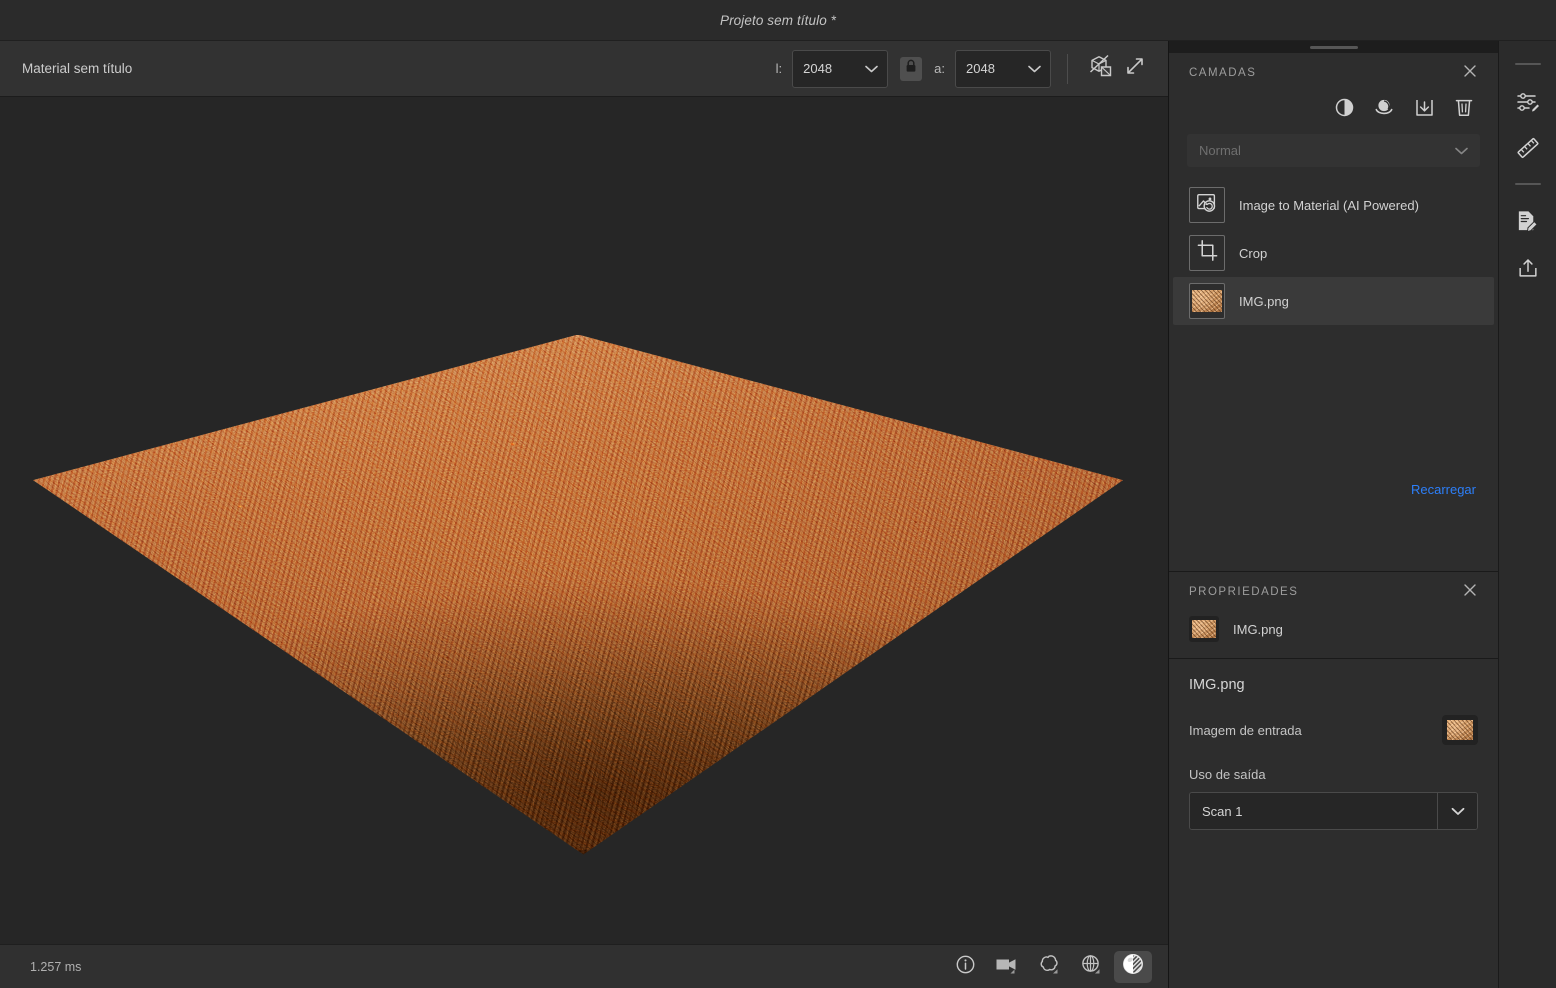  I want to click on import-layer-icon, so click(1424, 110).